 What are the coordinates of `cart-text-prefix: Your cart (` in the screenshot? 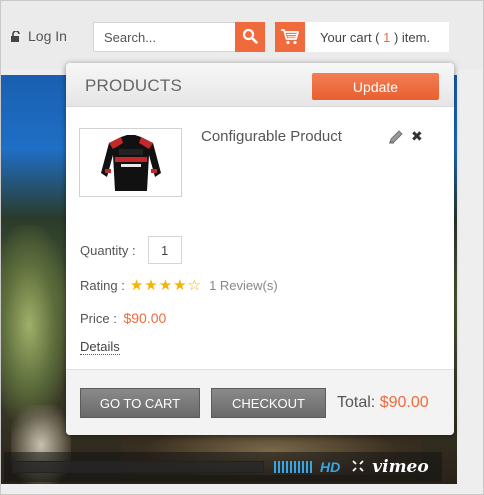 It's located at (352, 37).